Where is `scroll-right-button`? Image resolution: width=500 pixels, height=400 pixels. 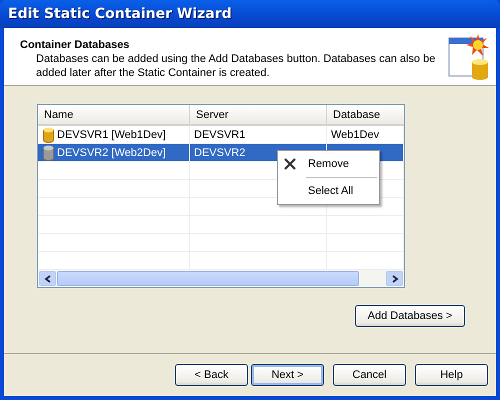
scroll-right-button is located at coordinates (394, 278).